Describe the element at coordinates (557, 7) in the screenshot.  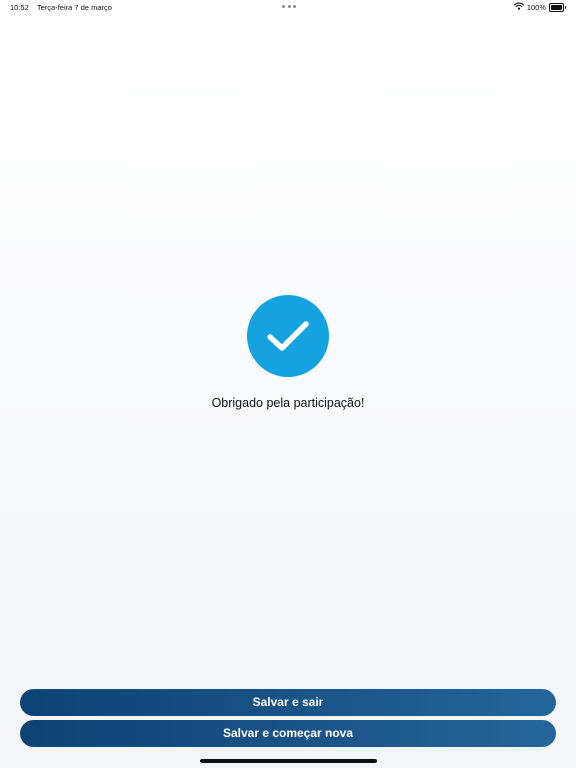
I see `battery-icon` at that location.